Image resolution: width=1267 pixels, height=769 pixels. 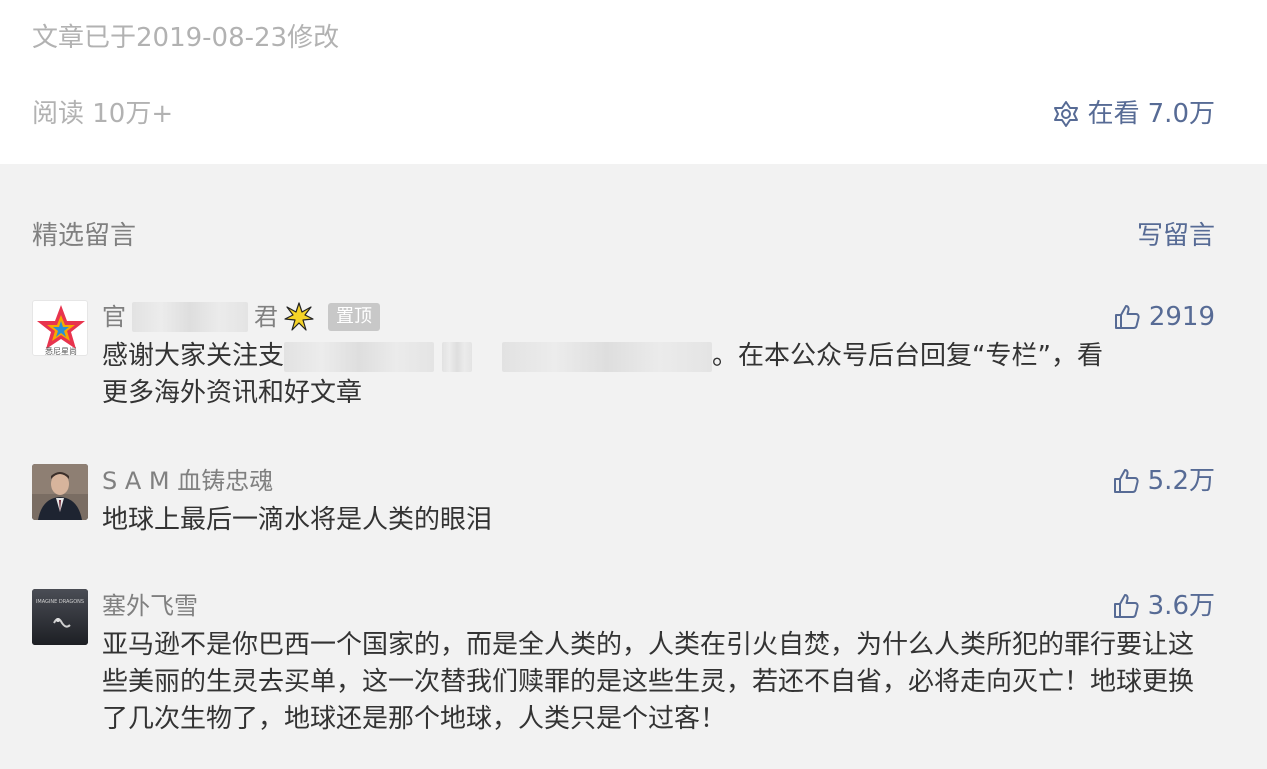 I want to click on comment-item: S A M 血铸忠魂 5.2万 地球上最后一滴水将是人类的眼泪, so click(x=623, y=504).